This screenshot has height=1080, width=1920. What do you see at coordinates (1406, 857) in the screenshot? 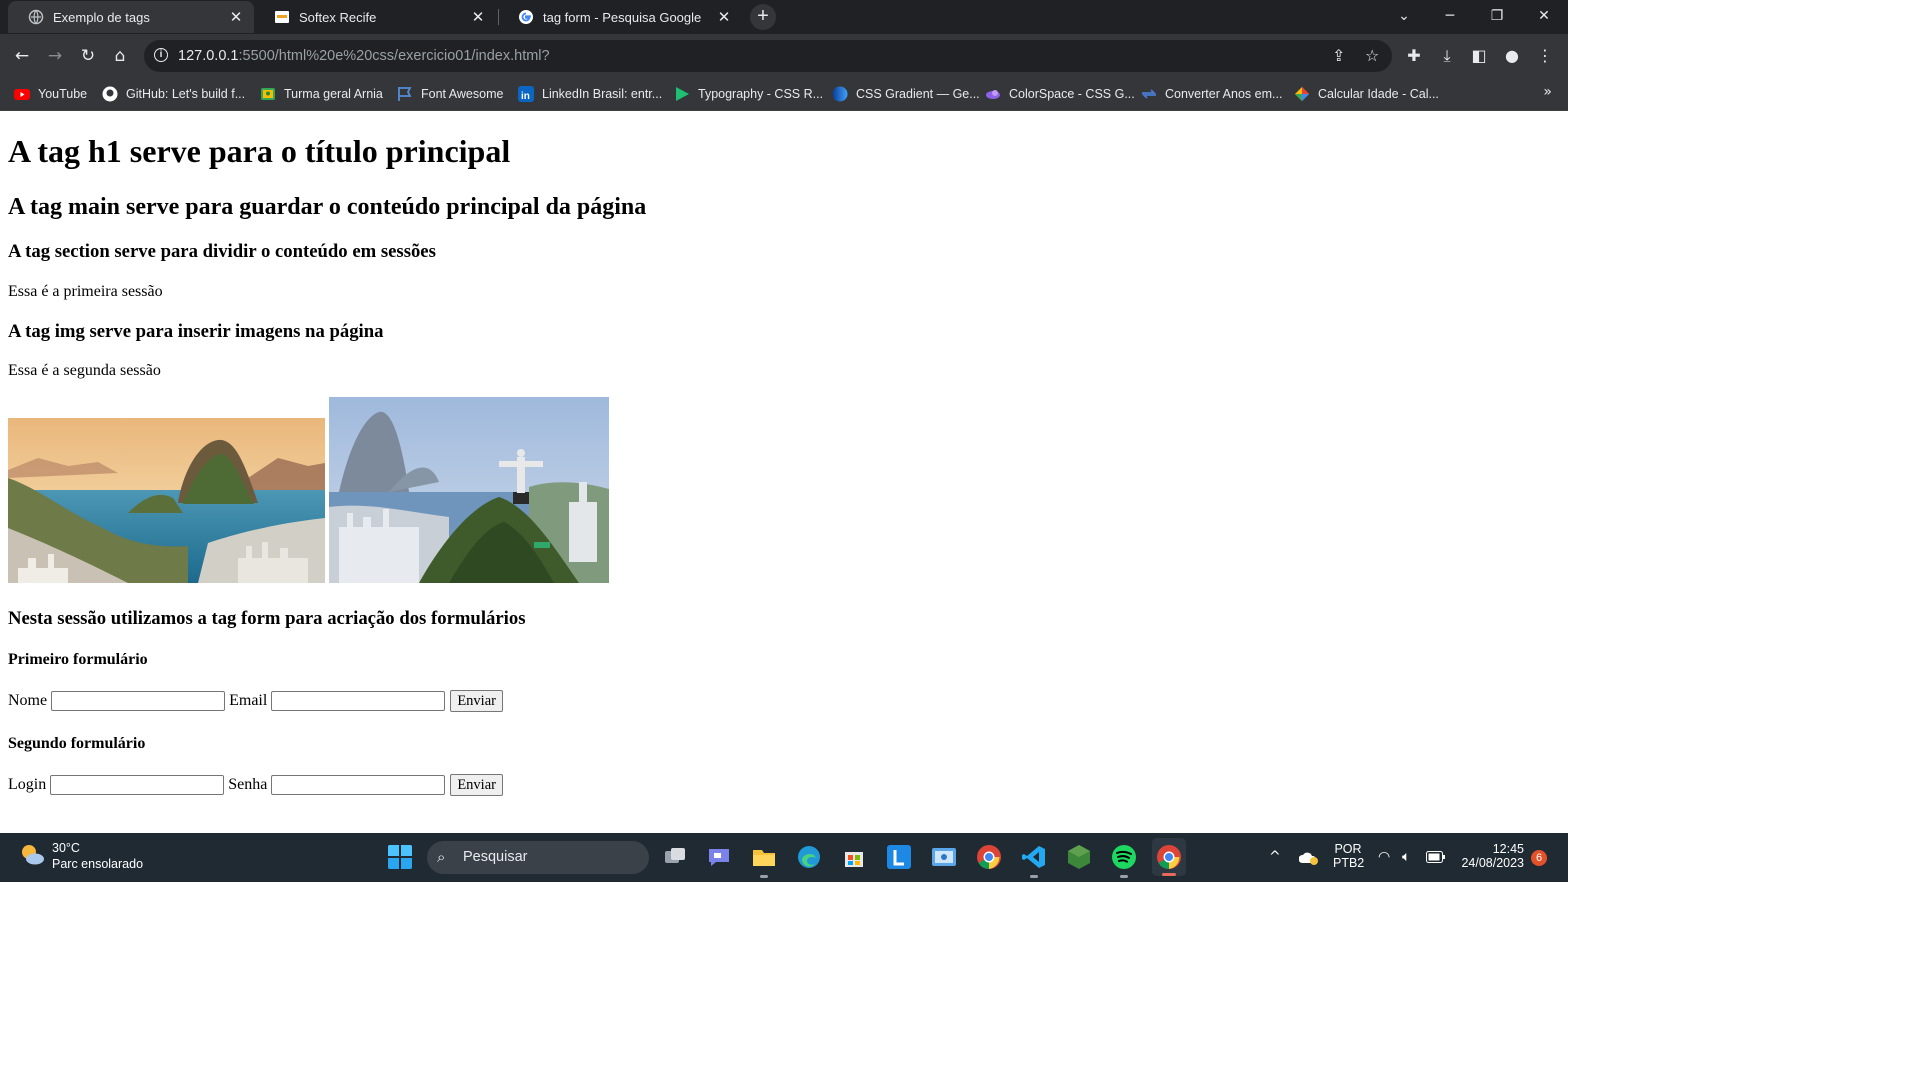
I see `volume-icon: 🔈︎` at bounding box center [1406, 857].